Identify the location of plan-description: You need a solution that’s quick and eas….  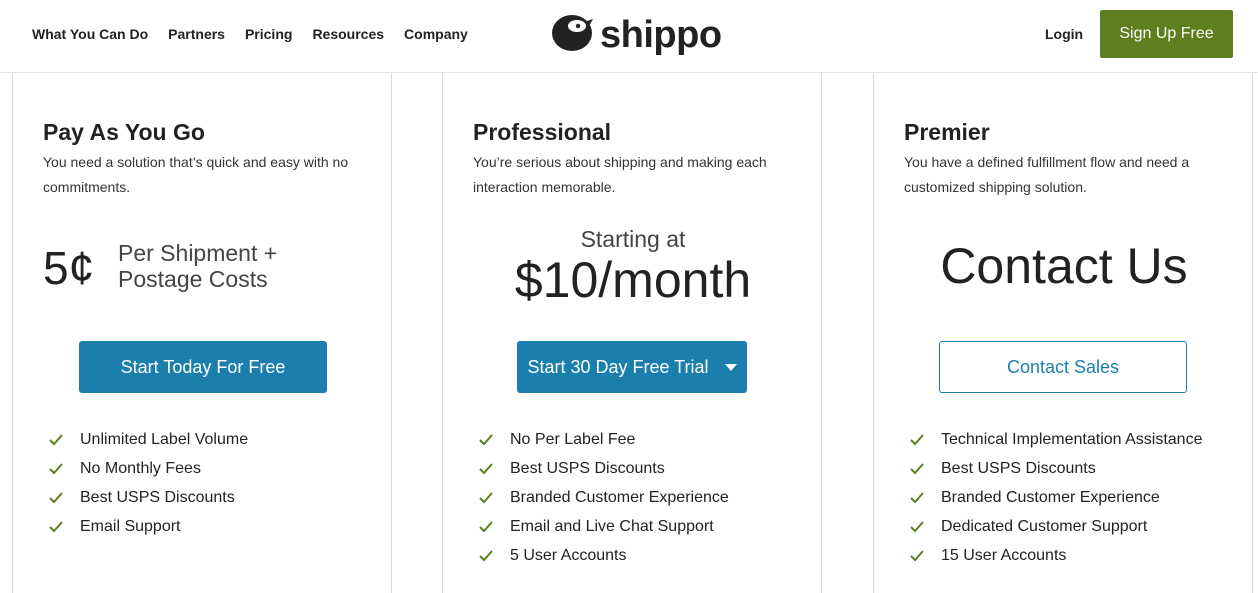
(196, 174).